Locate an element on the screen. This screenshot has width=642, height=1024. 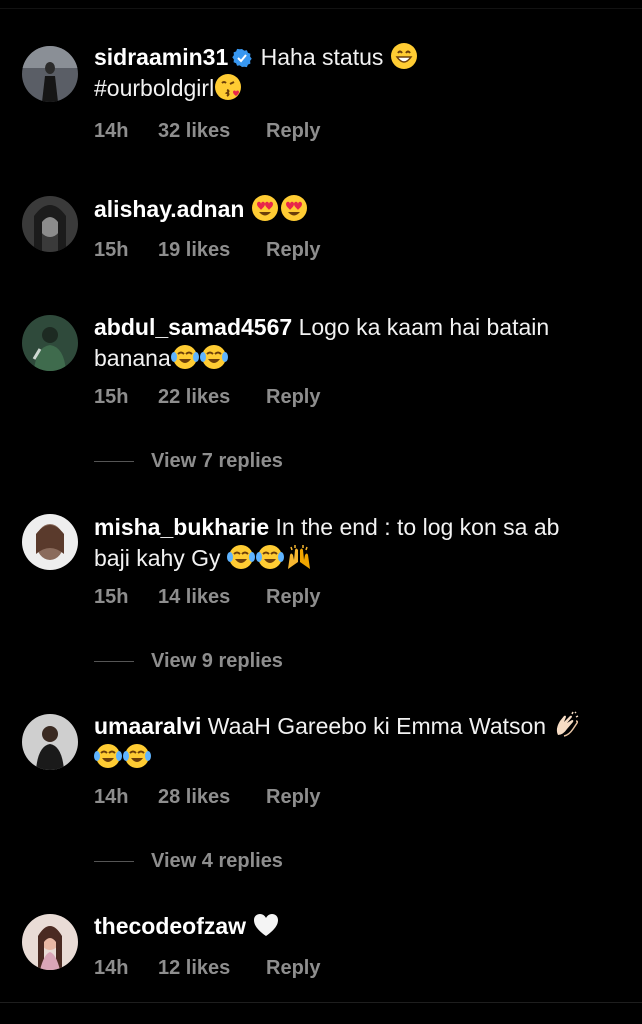
top-divider is located at coordinates (321, 4).